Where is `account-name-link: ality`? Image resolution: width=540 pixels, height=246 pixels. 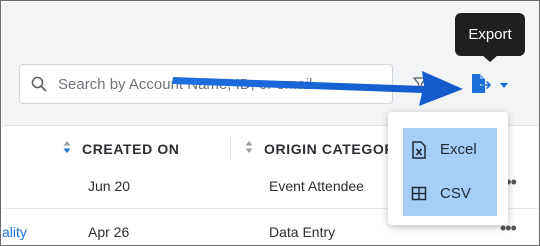 account-name-link: ality is located at coordinates (14, 232).